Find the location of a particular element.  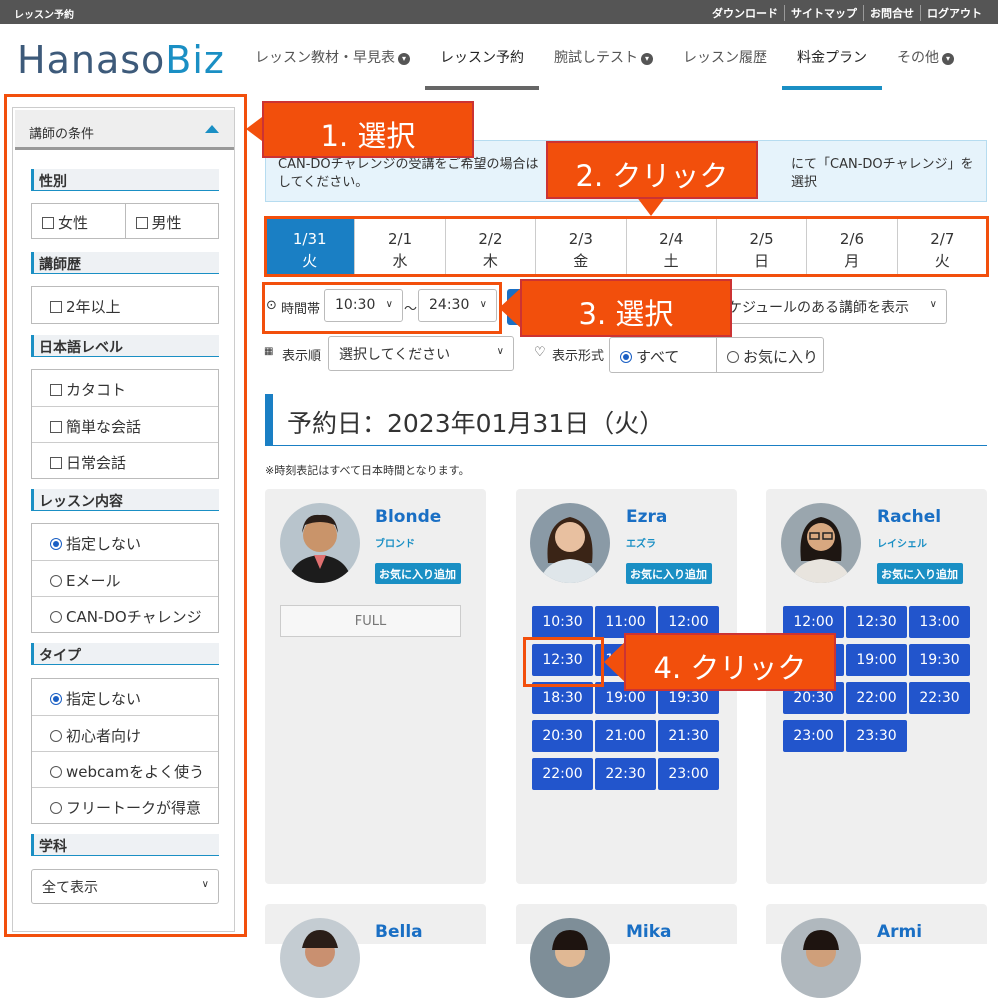

time-slot-button: 20:30 is located at coordinates (562, 736).